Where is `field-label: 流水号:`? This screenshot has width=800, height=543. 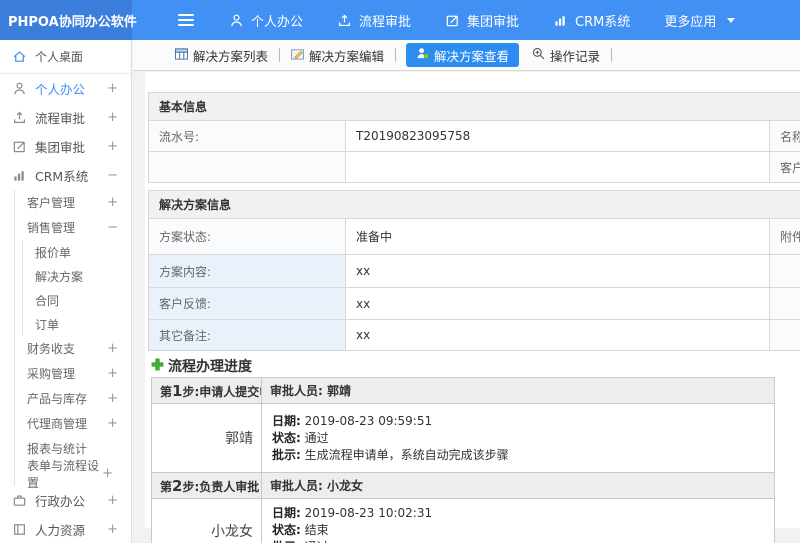 field-label: 流水号: is located at coordinates (247, 136).